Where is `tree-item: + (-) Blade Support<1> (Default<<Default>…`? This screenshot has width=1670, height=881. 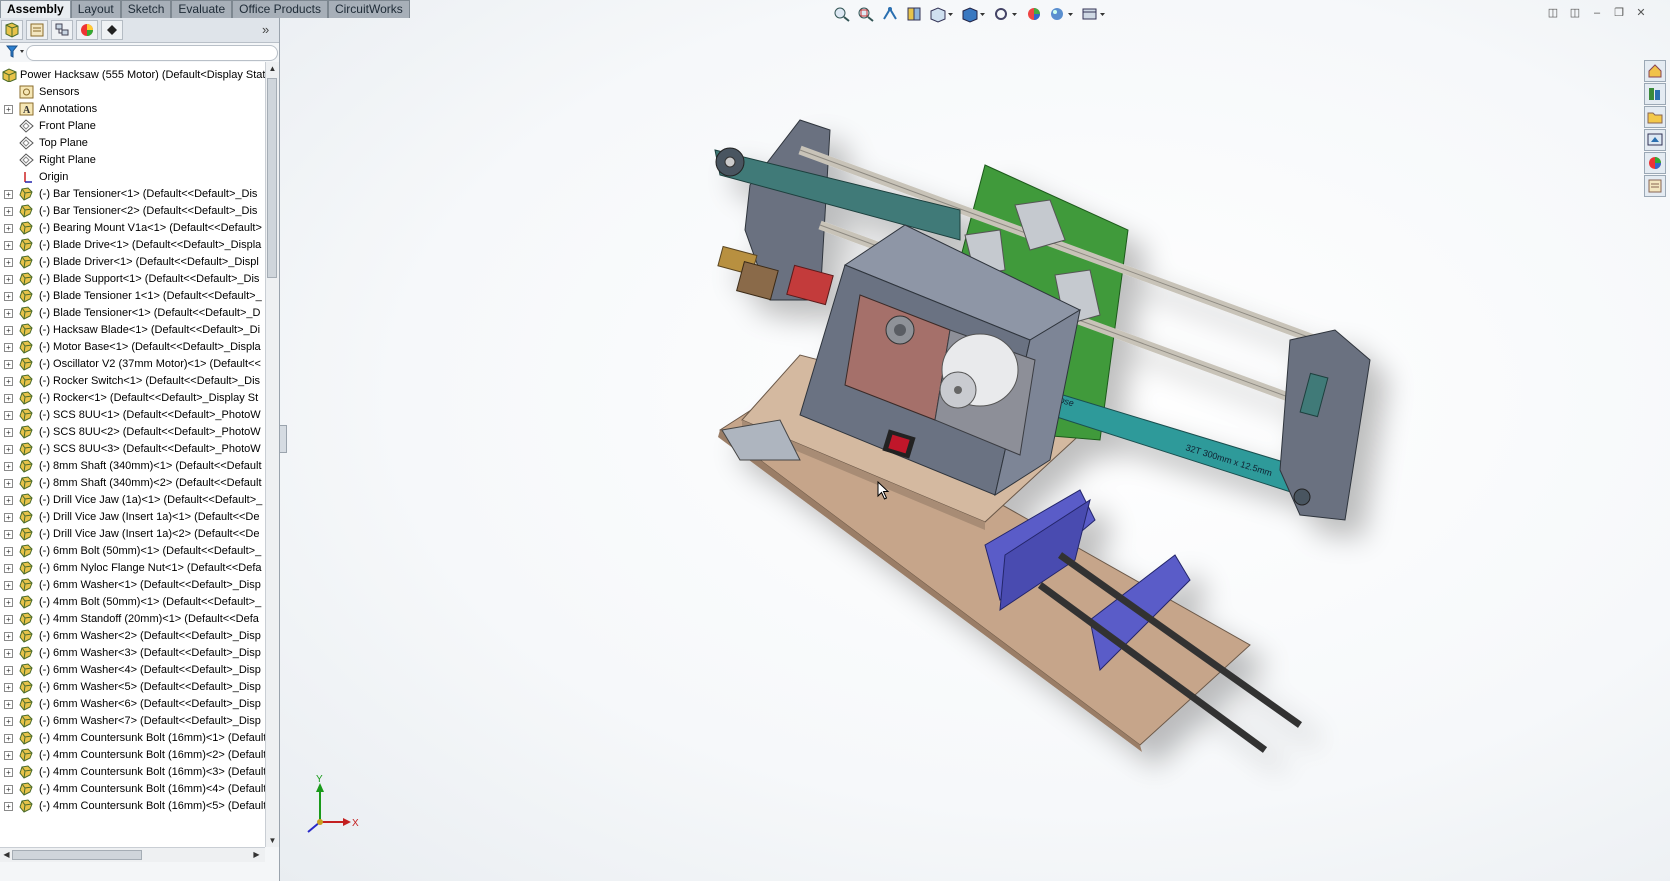
tree-item: + (-) Blade Support<1> (Default<<Default>… is located at coordinates (132, 279).